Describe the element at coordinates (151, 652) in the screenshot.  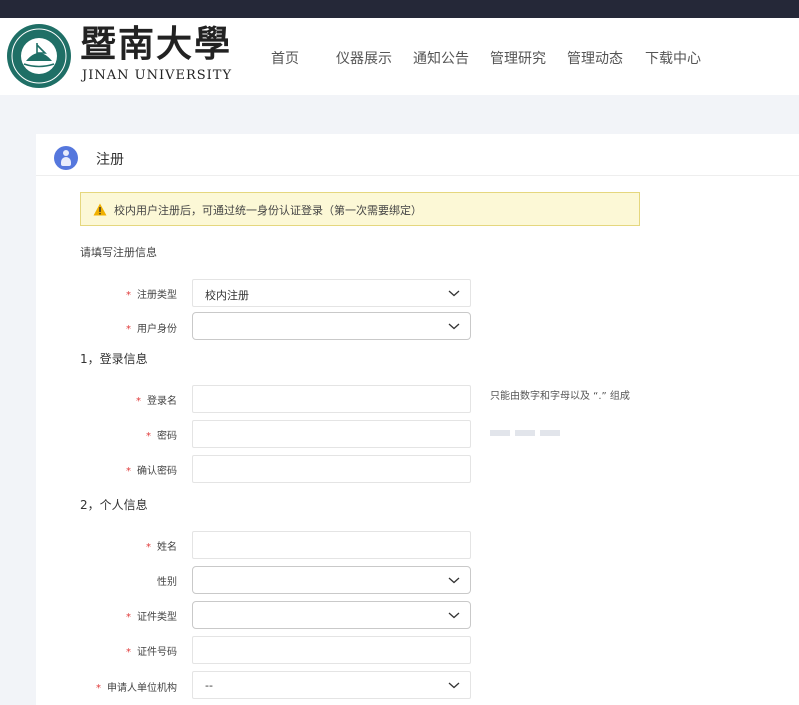
I see `id-number-label: * 证件号码` at that location.